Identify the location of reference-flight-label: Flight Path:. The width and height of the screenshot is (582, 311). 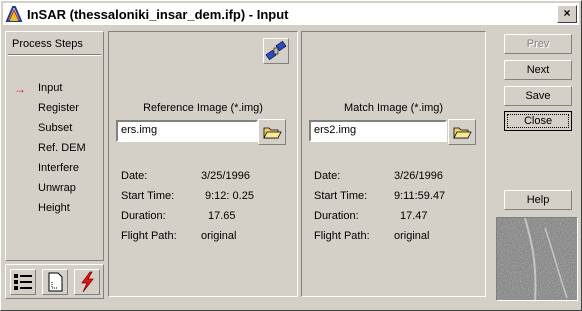
(149, 236).